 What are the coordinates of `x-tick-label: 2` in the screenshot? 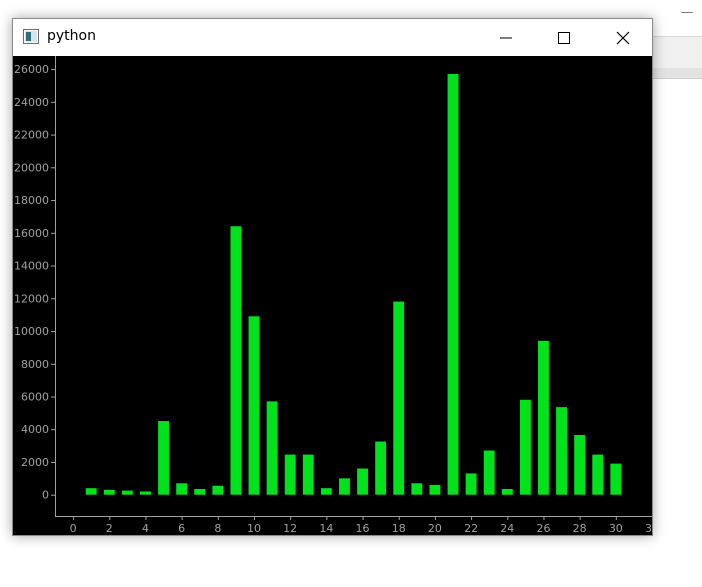 It's located at (109, 528).